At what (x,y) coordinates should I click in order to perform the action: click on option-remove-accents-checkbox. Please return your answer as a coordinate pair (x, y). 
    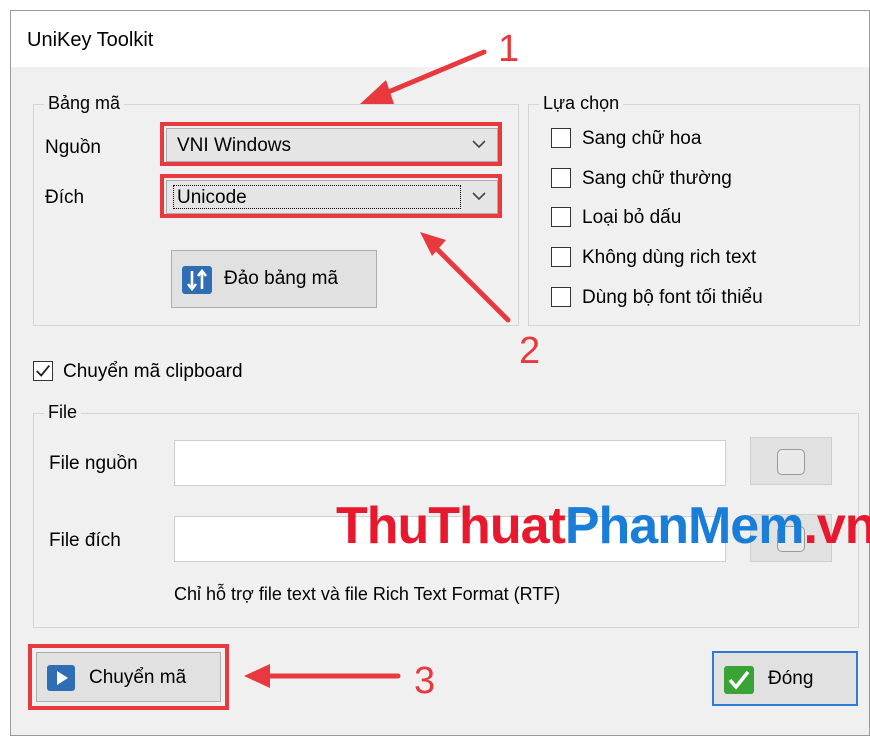
    Looking at the image, I should click on (561, 217).